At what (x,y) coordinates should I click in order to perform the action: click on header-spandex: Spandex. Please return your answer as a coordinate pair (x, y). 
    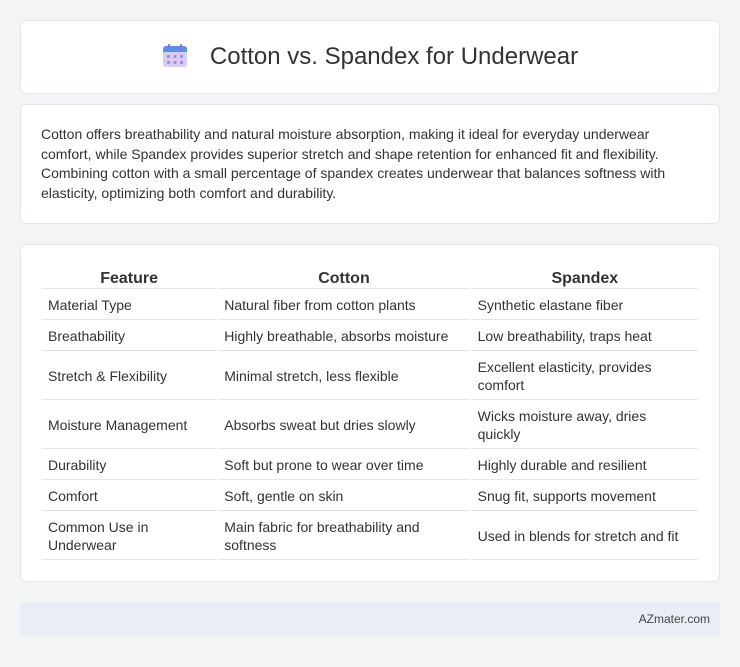
    Looking at the image, I should click on (584, 278).